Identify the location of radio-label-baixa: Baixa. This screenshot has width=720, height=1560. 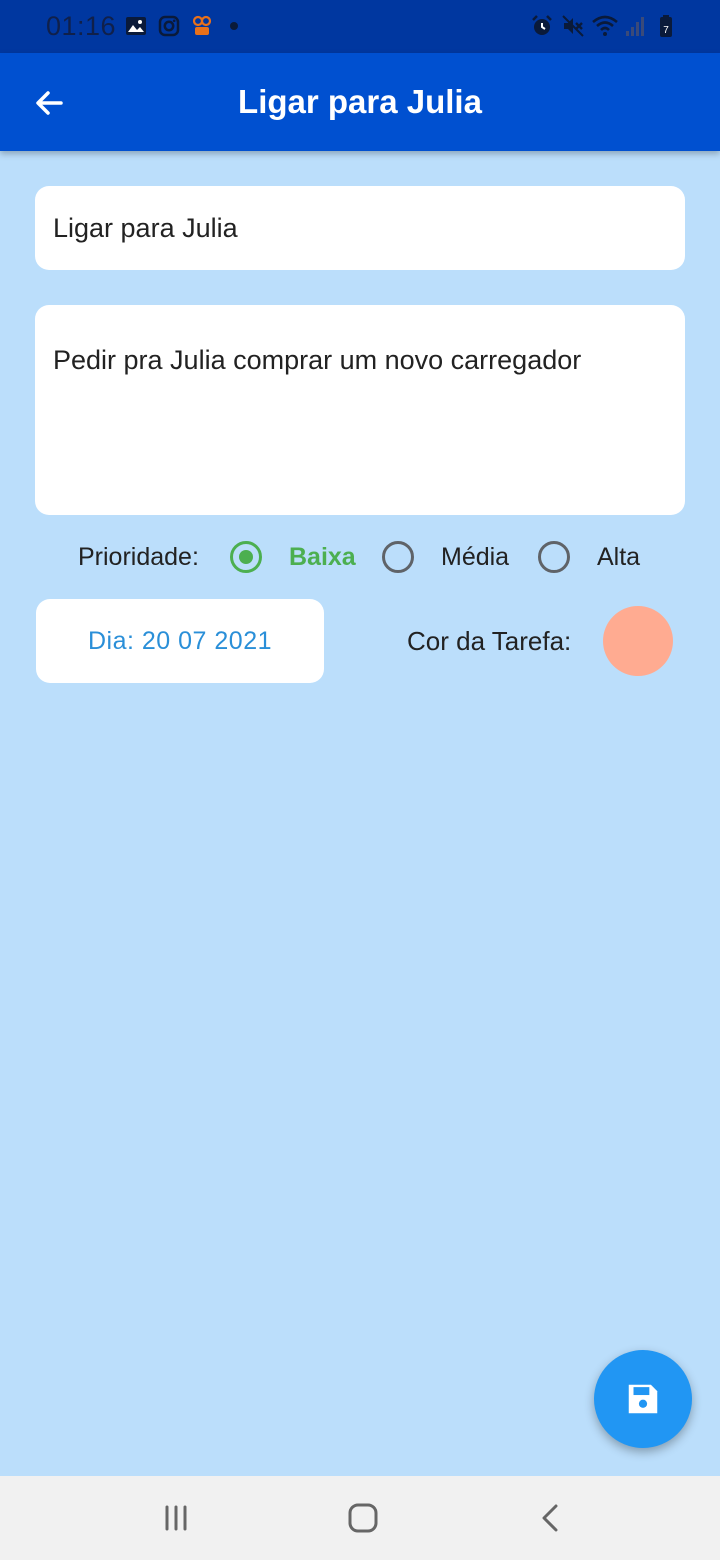
(322, 557).